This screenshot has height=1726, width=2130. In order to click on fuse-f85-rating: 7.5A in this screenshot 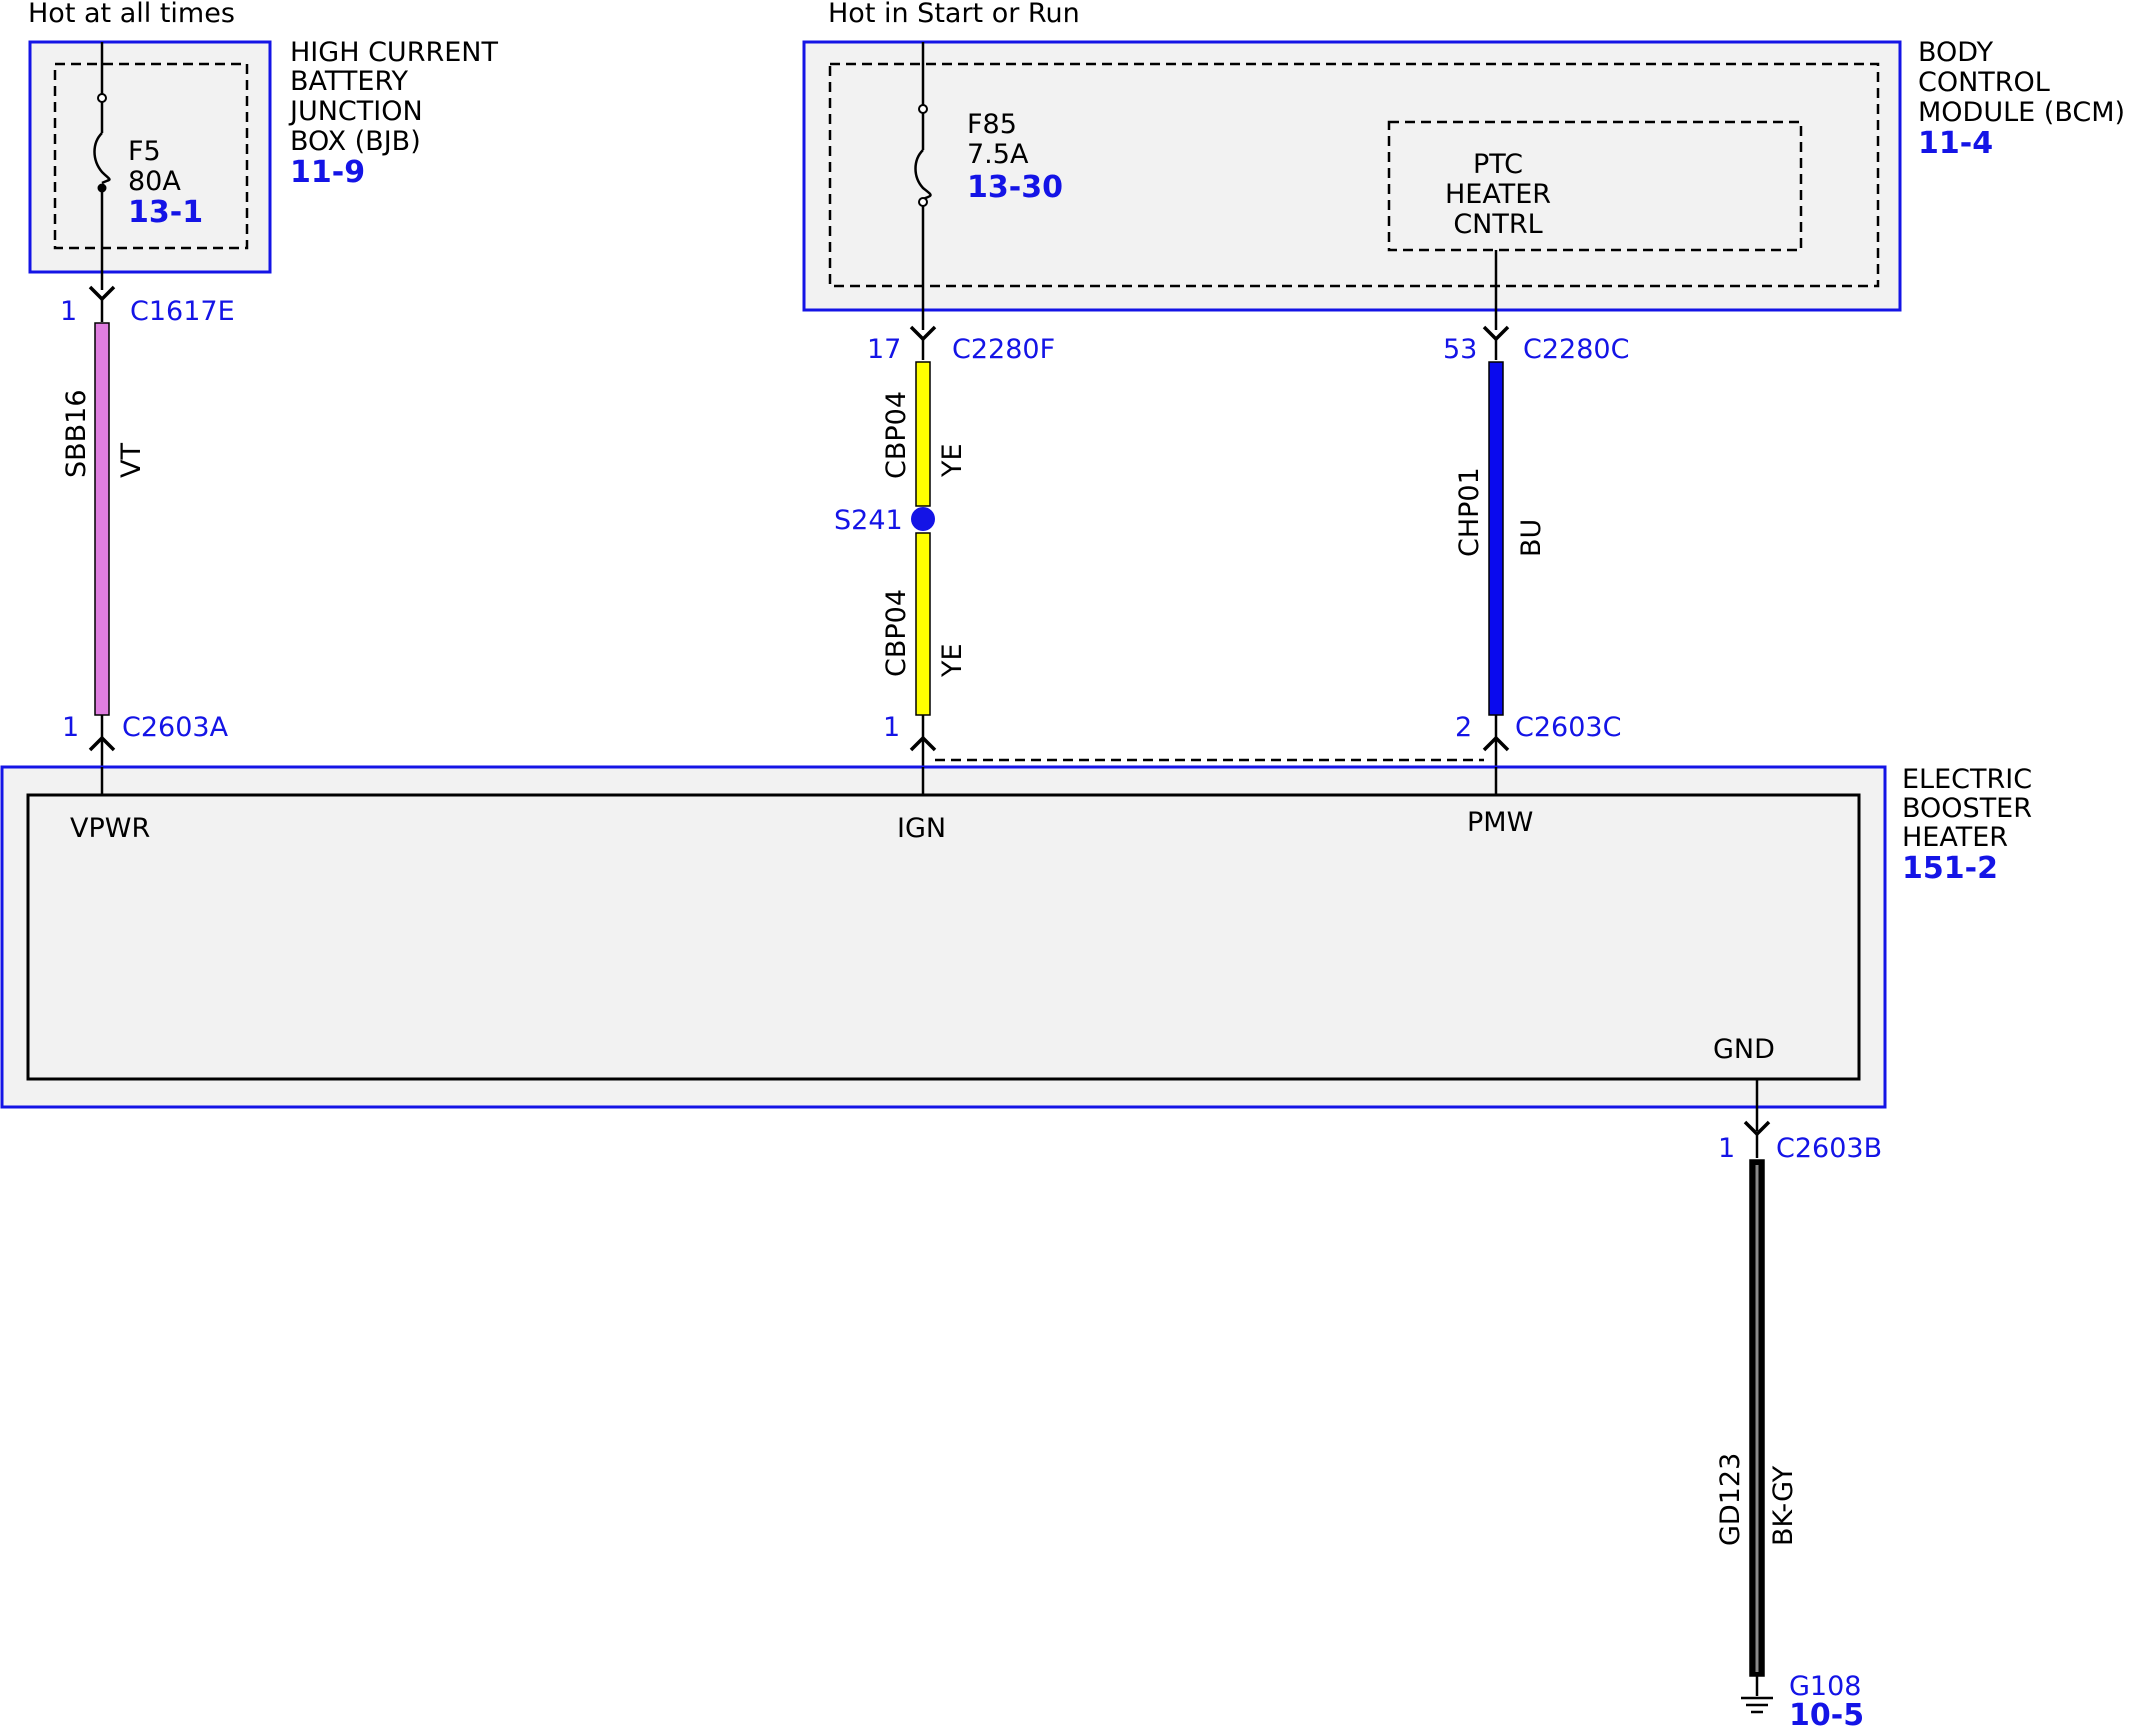, I will do `click(998, 154)`.